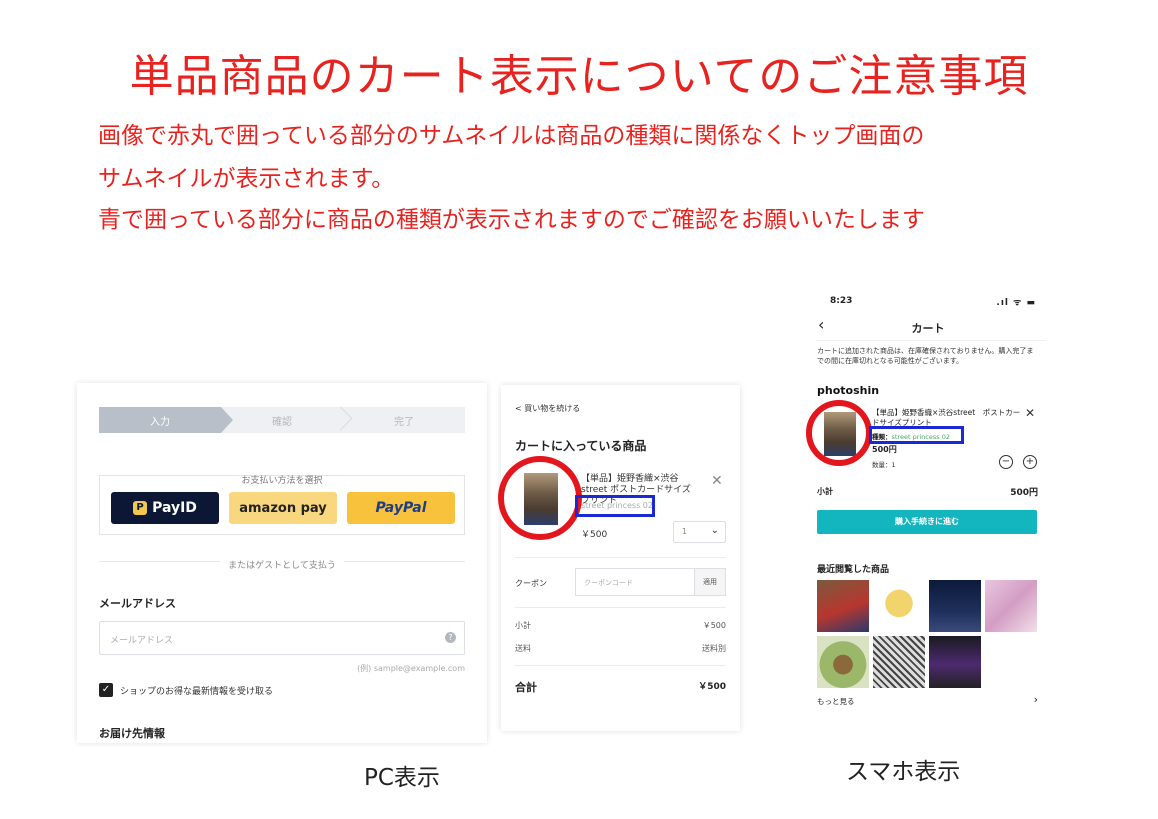  What do you see at coordinates (282, 638) in the screenshot?
I see `email-field: メールアドレス ?` at bounding box center [282, 638].